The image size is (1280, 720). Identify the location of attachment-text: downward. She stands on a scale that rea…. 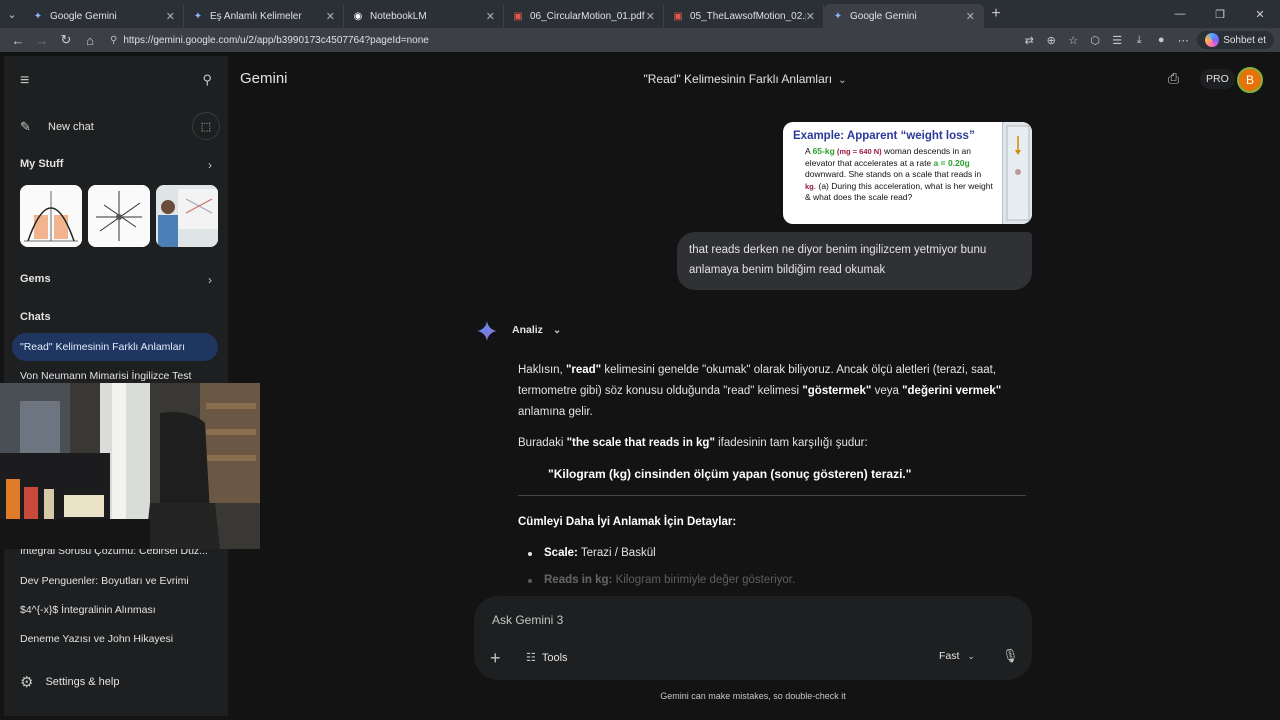
(893, 174).